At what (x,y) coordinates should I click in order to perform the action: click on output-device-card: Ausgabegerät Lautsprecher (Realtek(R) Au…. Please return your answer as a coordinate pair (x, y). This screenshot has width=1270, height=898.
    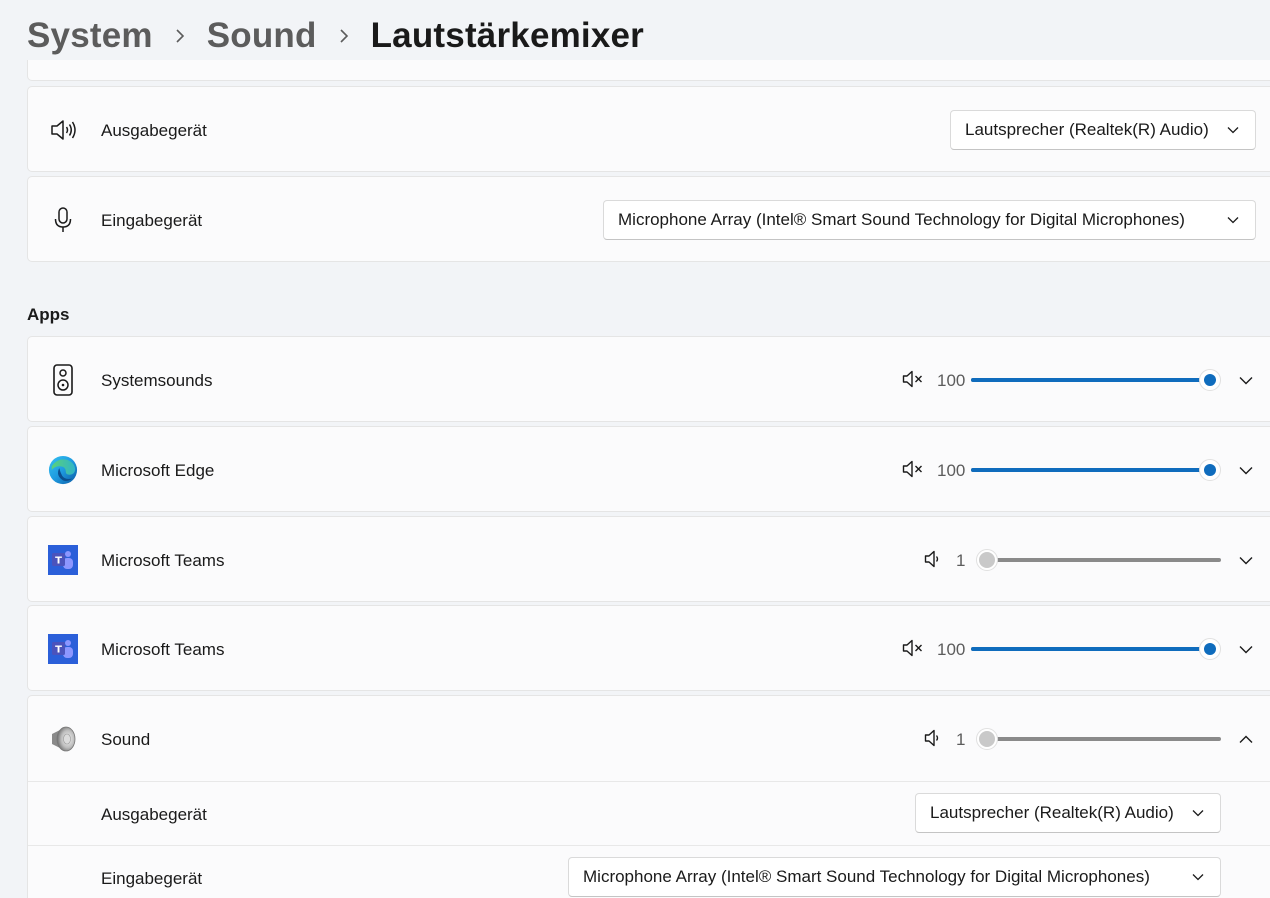
    Looking at the image, I should click on (648, 129).